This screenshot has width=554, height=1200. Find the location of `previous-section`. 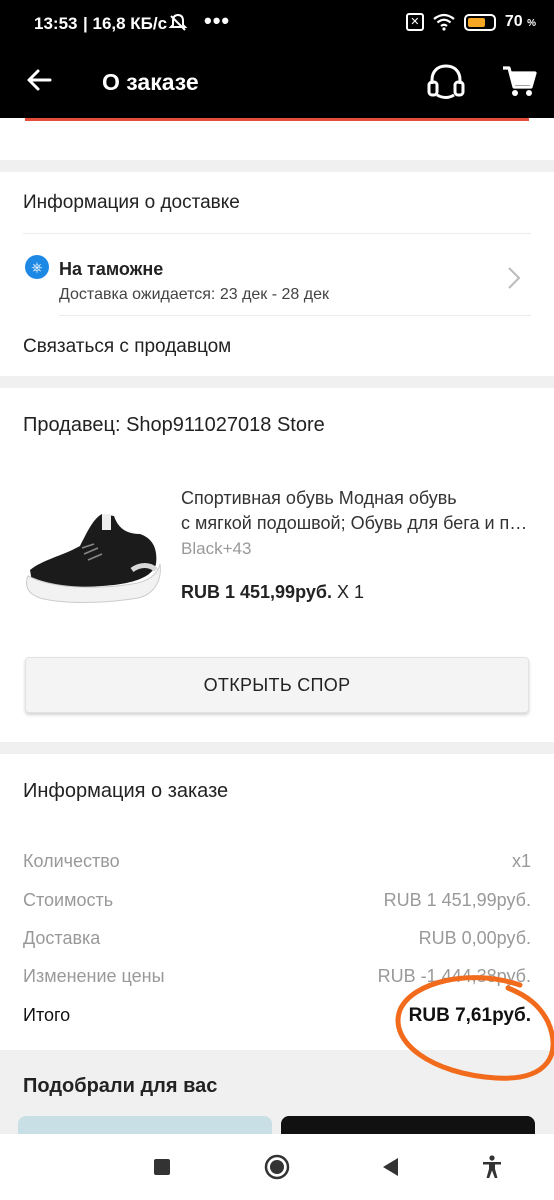

previous-section is located at coordinates (277, 139).